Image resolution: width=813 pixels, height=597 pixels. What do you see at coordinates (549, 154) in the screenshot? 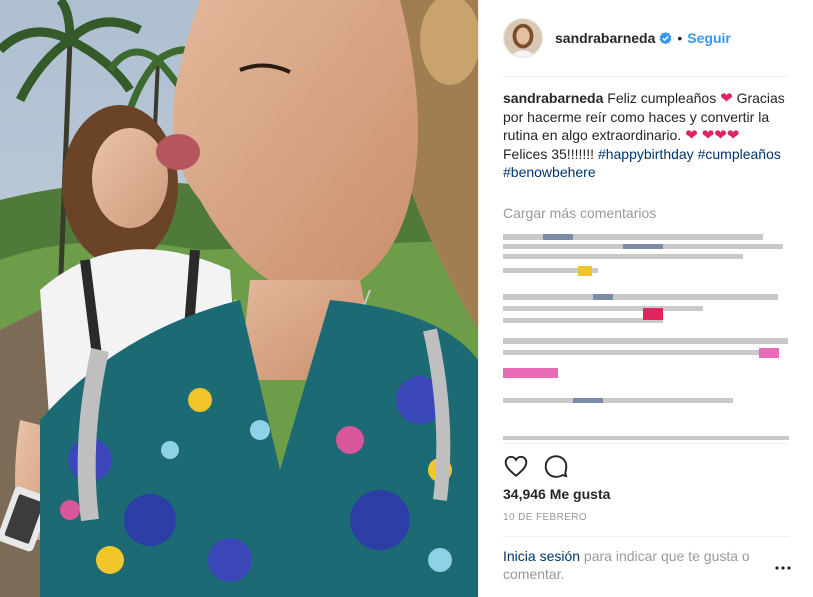
I see `caption-line-3: Felices 35!!!!!!!` at bounding box center [549, 154].